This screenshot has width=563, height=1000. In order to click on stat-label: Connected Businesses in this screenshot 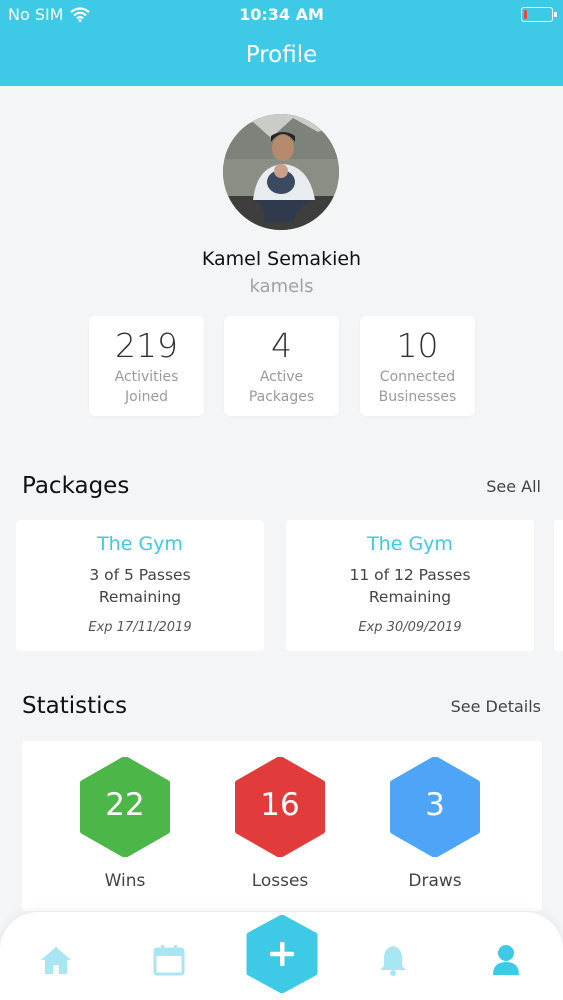, I will do `click(417, 387)`.